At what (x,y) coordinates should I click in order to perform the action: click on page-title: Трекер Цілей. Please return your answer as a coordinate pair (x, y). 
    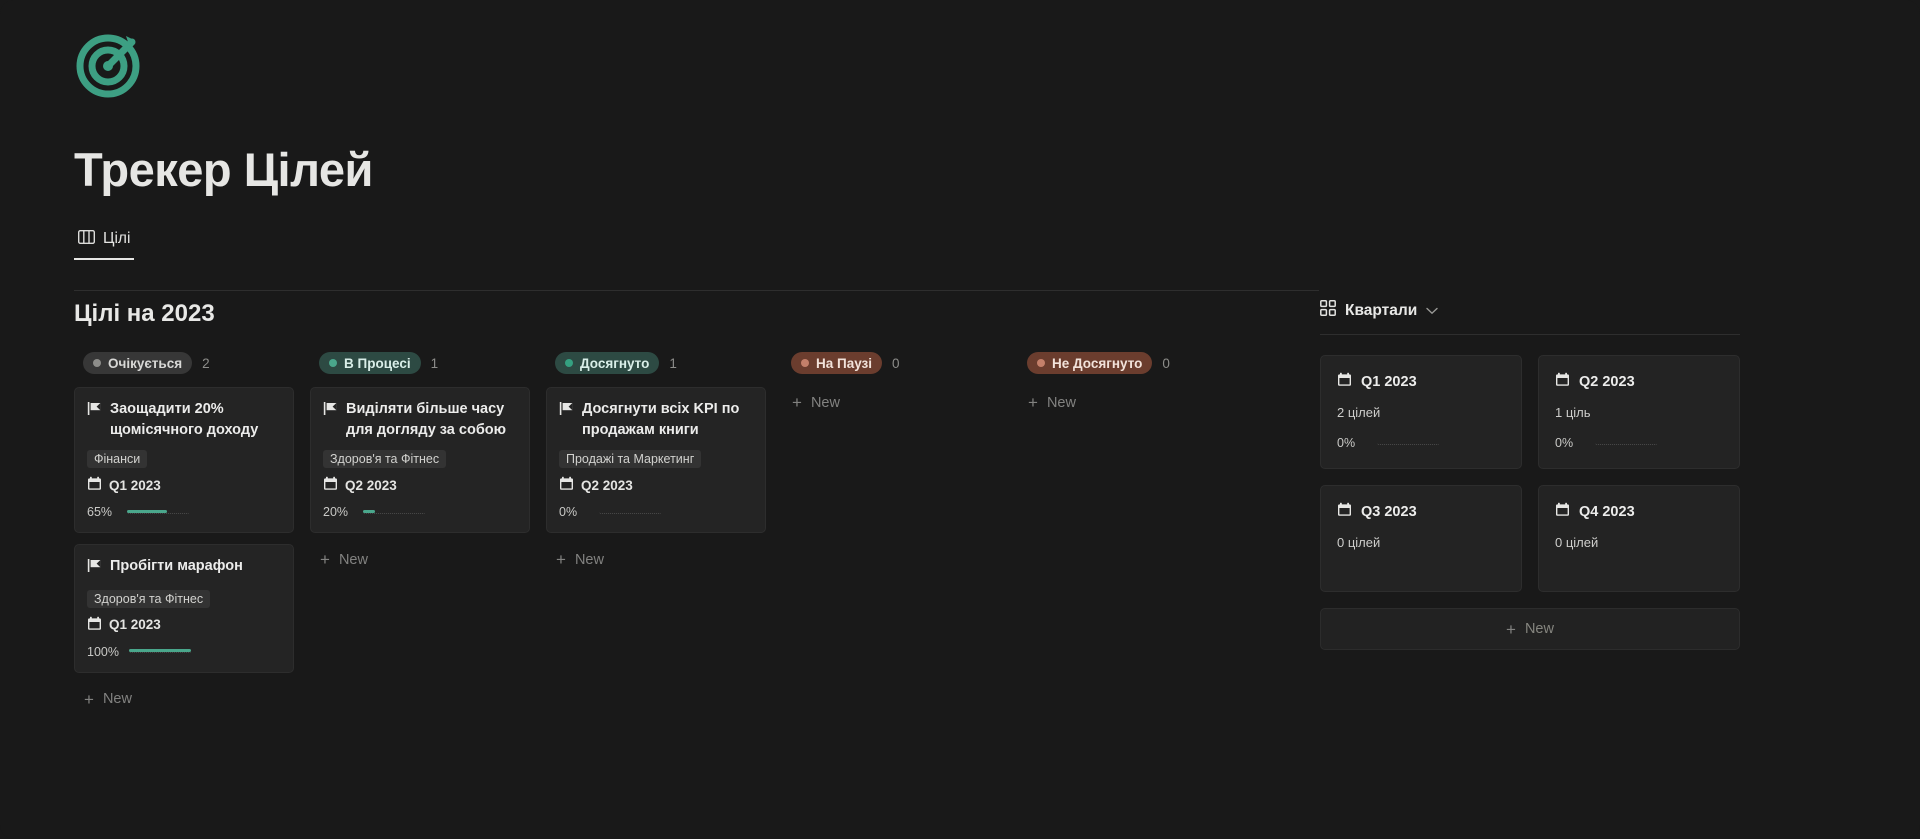
    Looking at the image, I should click on (223, 169).